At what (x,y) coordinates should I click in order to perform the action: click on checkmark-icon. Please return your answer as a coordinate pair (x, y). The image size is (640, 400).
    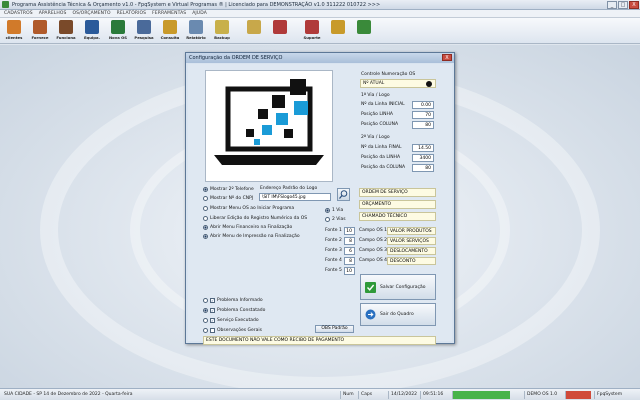
    Looking at the image, I should click on (370, 287).